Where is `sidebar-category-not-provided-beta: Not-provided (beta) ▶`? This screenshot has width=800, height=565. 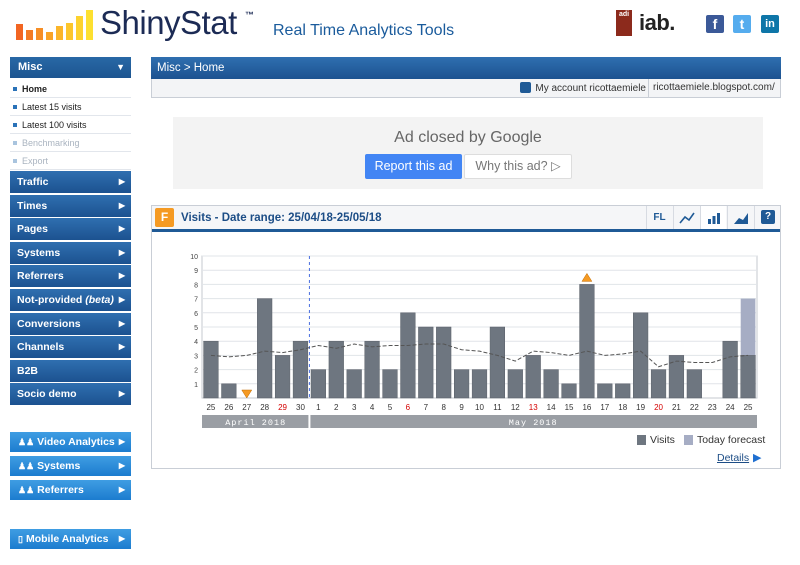
sidebar-category-not-provided-beta: Not-provided (beta) ▶ is located at coordinates (70, 300).